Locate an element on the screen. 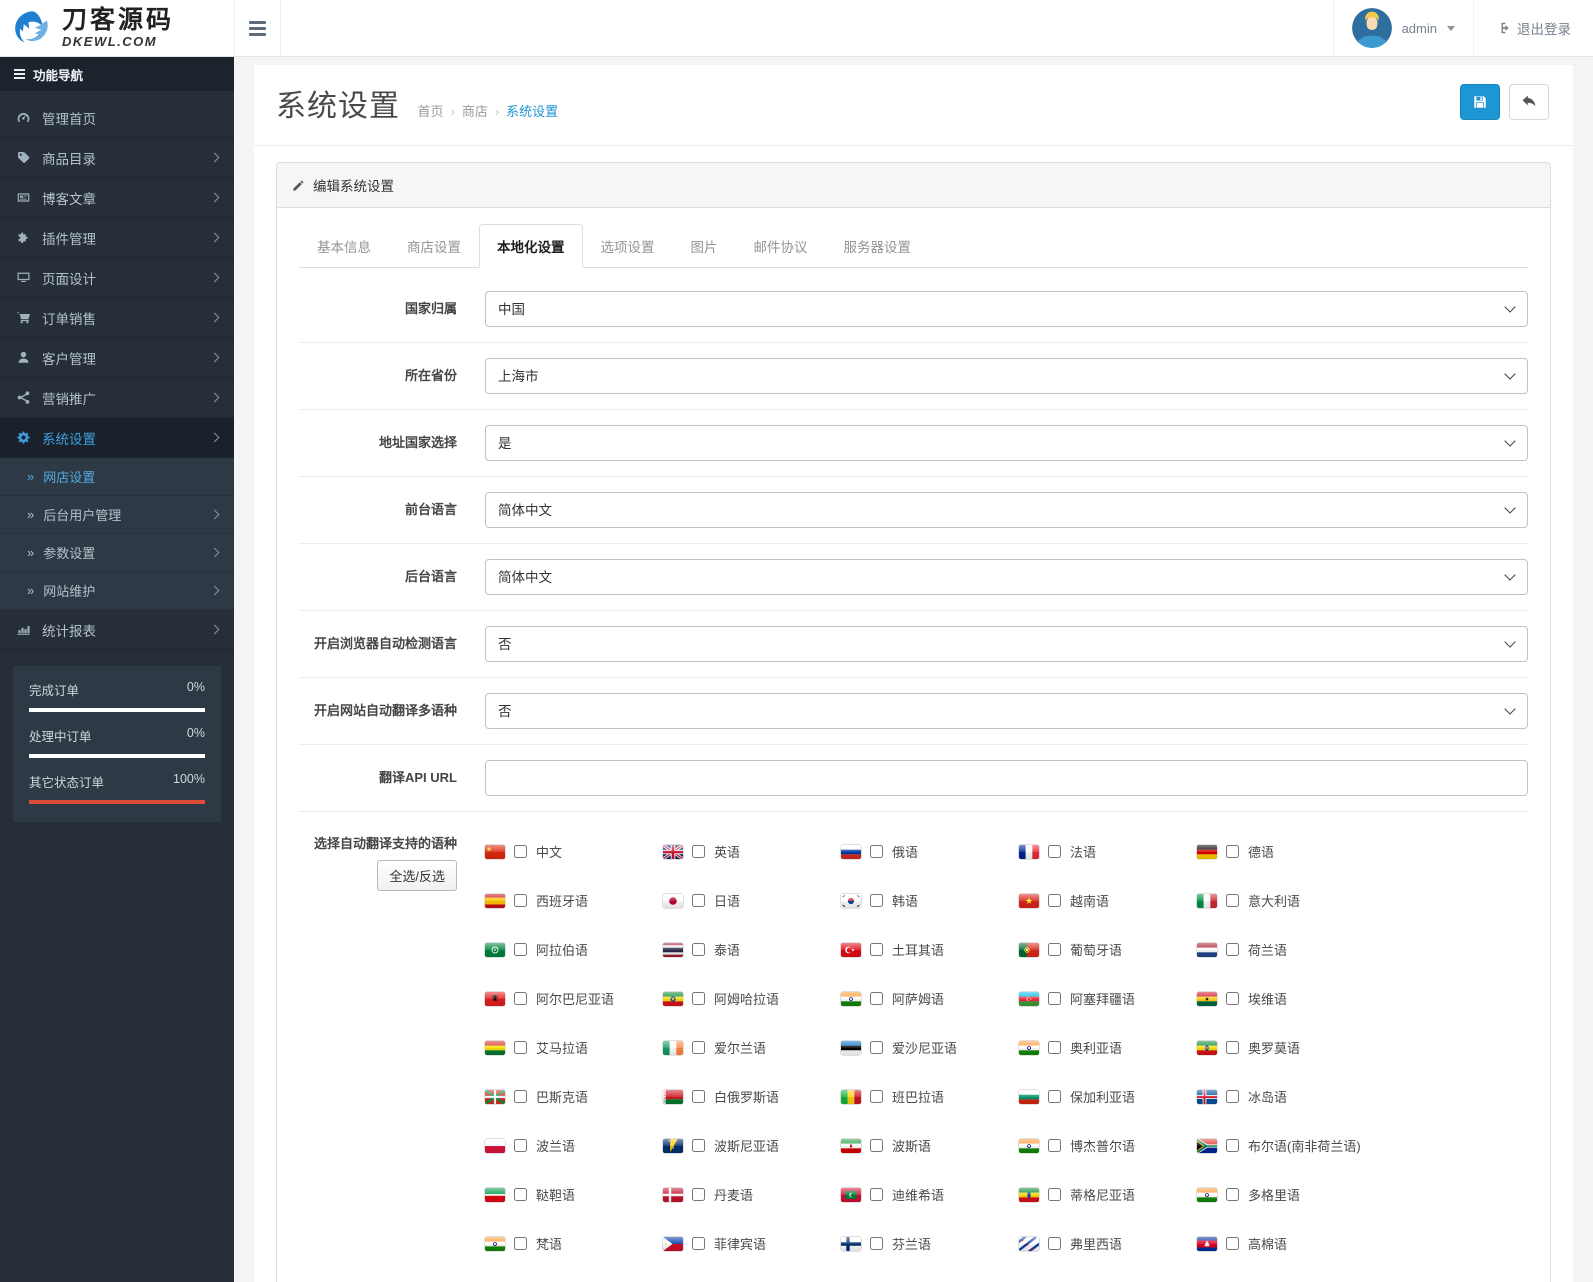 The image size is (1593, 1282). admin-language-select: 简体中文 is located at coordinates (1006, 577).